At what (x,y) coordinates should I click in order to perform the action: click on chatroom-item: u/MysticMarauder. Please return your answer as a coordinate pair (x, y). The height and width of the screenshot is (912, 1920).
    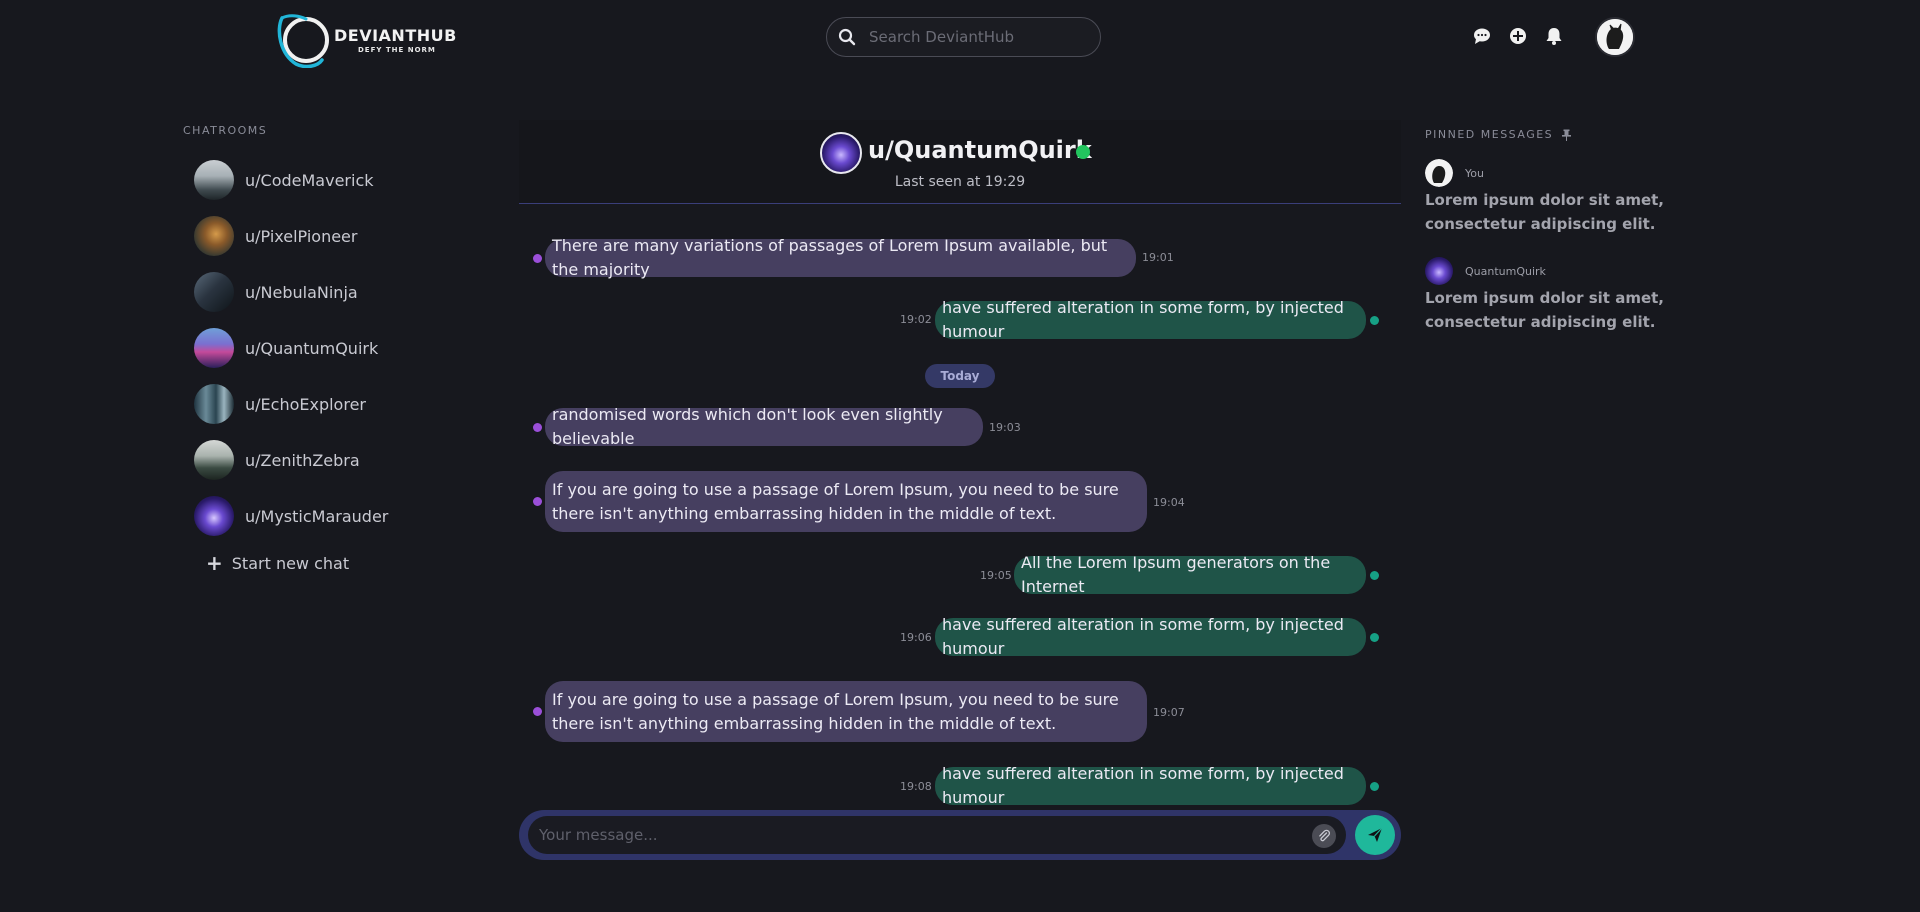
    Looking at the image, I should click on (314, 516).